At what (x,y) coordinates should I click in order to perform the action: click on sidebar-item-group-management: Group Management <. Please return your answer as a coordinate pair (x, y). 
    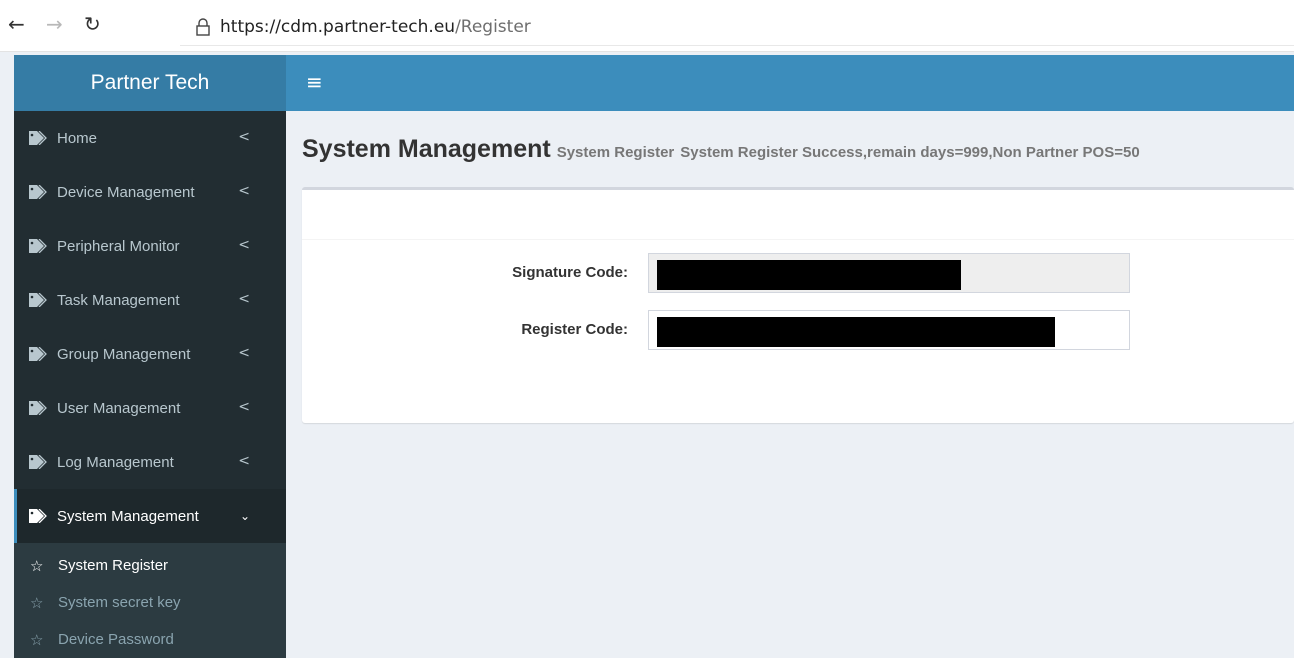
    Looking at the image, I should click on (150, 354).